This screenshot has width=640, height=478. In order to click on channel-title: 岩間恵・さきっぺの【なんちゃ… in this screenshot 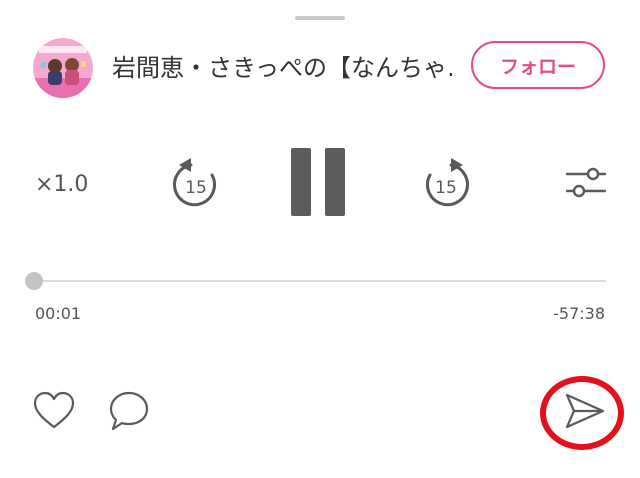, I will do `click(282, 68)`.